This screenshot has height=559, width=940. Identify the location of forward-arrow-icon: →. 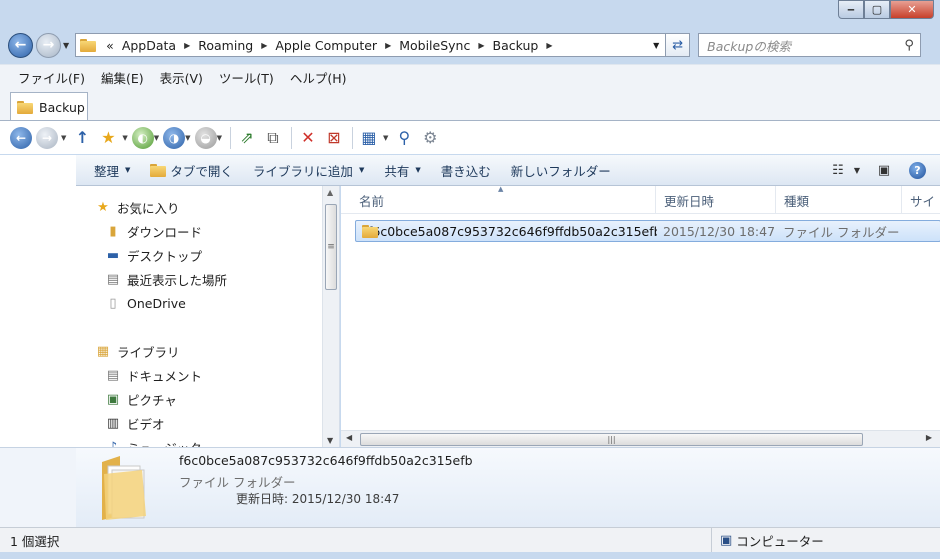
(48, 45).